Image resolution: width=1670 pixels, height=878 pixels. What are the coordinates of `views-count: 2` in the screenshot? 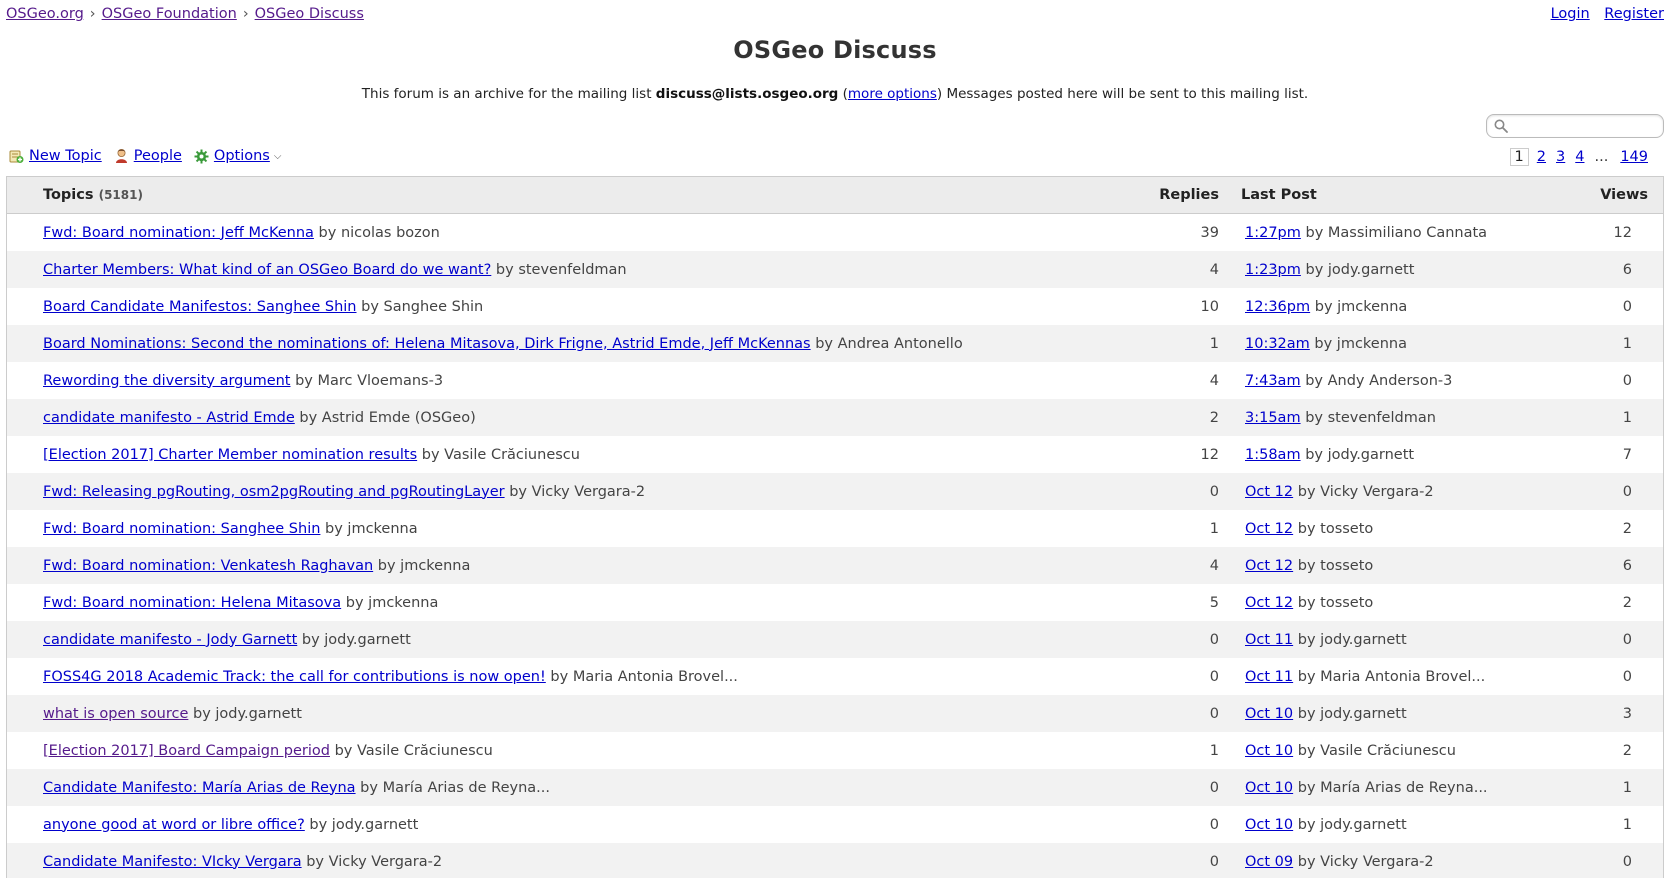 It's located at (1627, 750).